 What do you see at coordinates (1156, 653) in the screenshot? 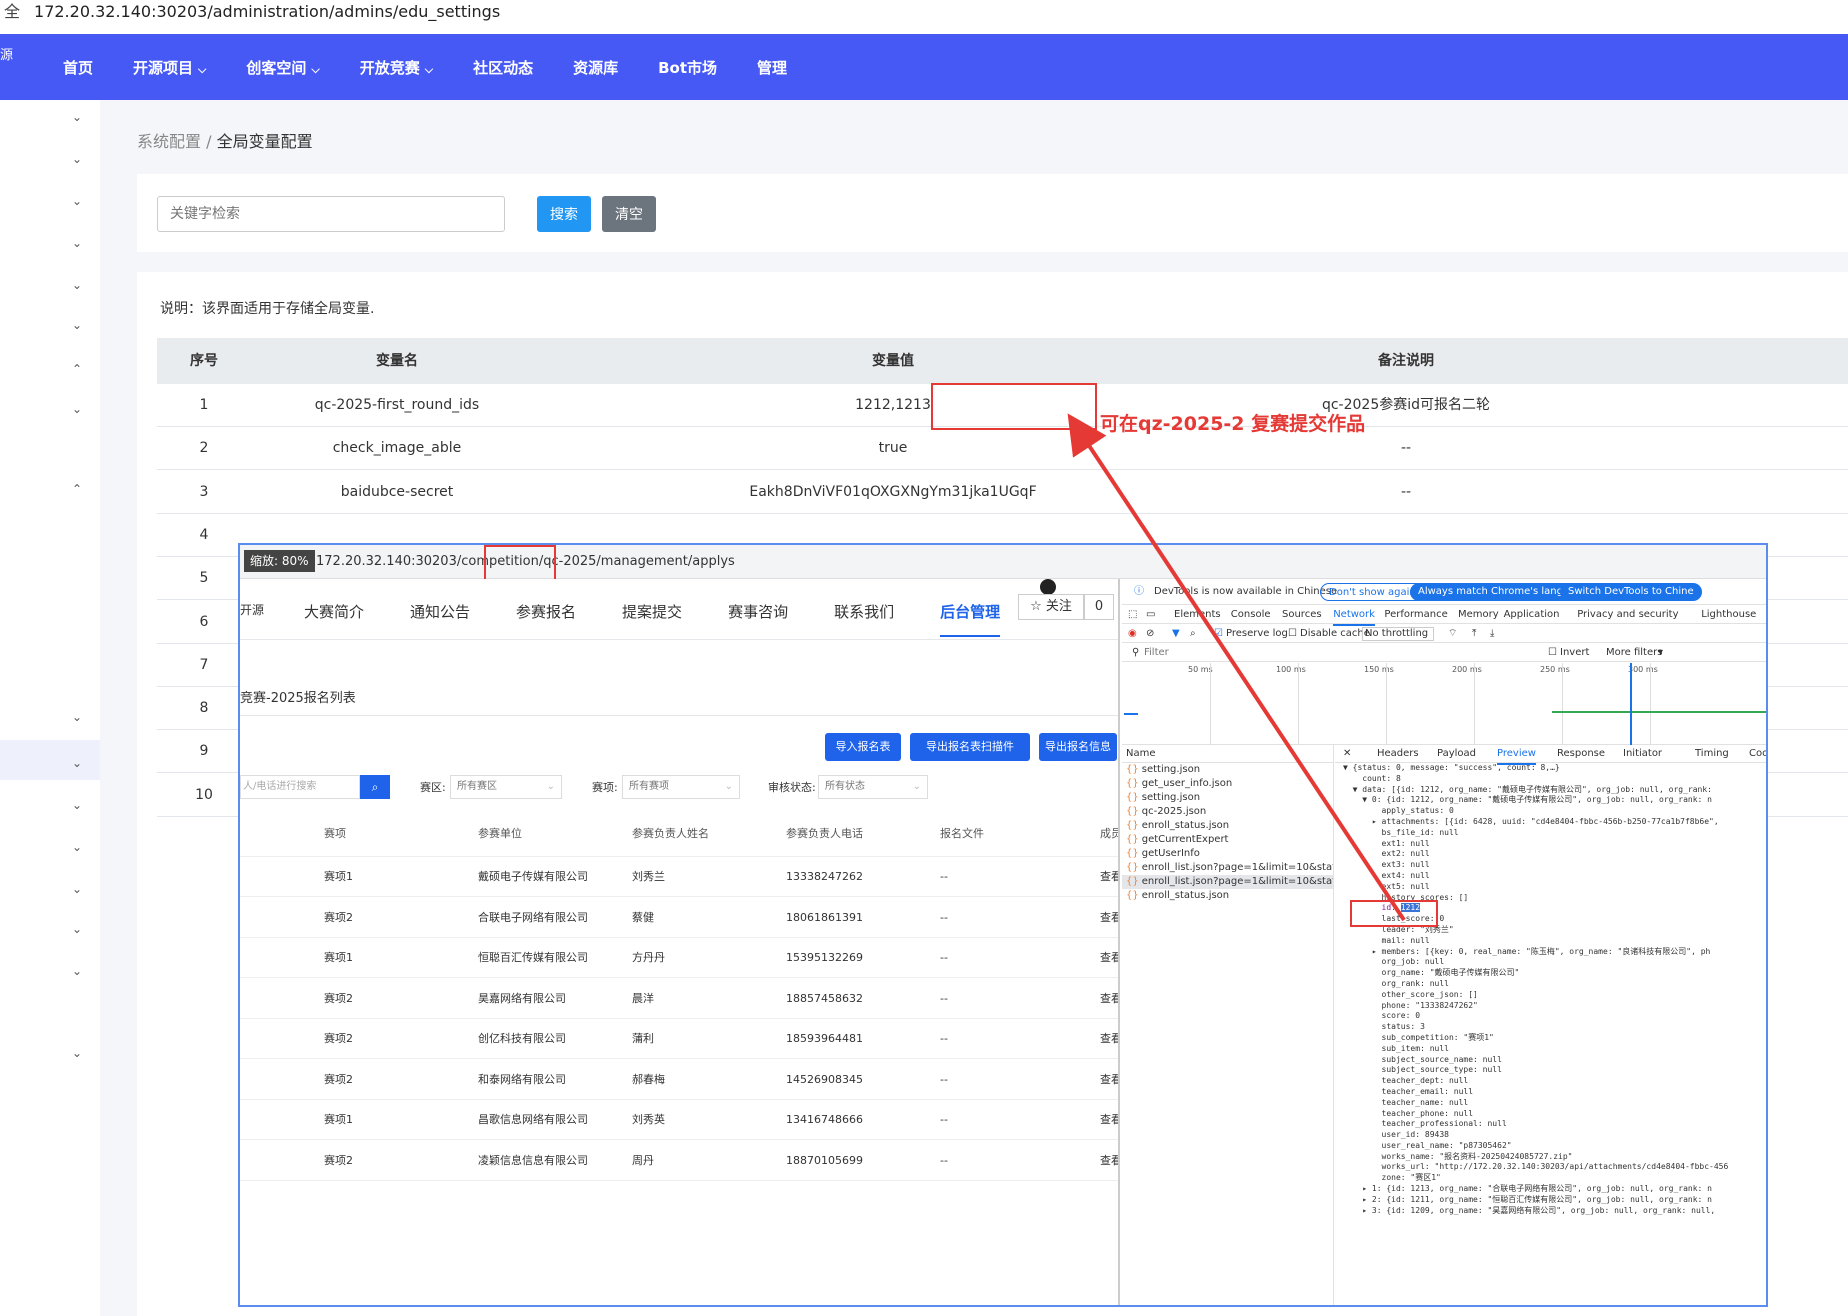
I see `filter-input: Filter` at bounding box center [1156, 653].